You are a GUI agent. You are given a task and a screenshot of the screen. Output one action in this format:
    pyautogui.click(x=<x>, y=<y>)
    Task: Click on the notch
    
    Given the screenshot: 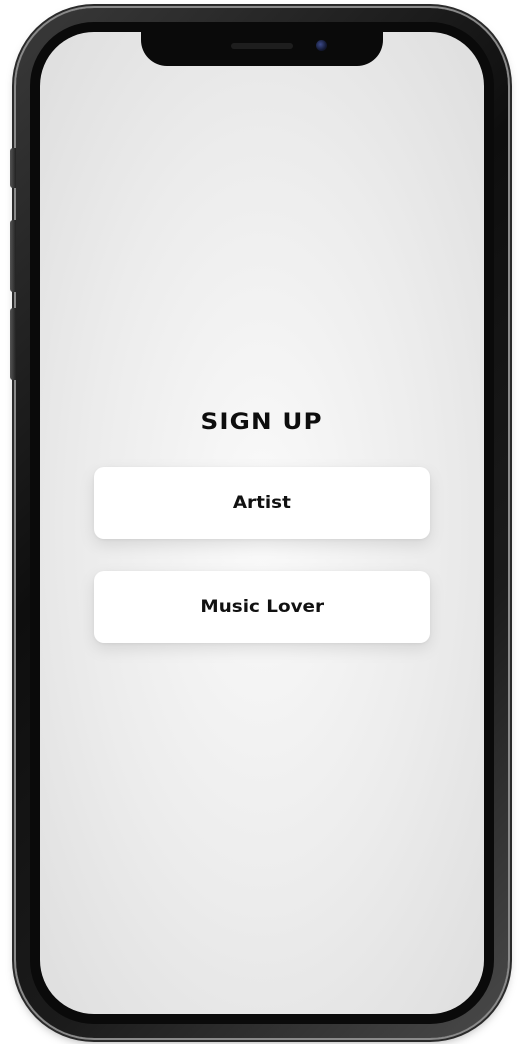 What is the action you would take?
    pyautogui.click(x=262, y=49)
    